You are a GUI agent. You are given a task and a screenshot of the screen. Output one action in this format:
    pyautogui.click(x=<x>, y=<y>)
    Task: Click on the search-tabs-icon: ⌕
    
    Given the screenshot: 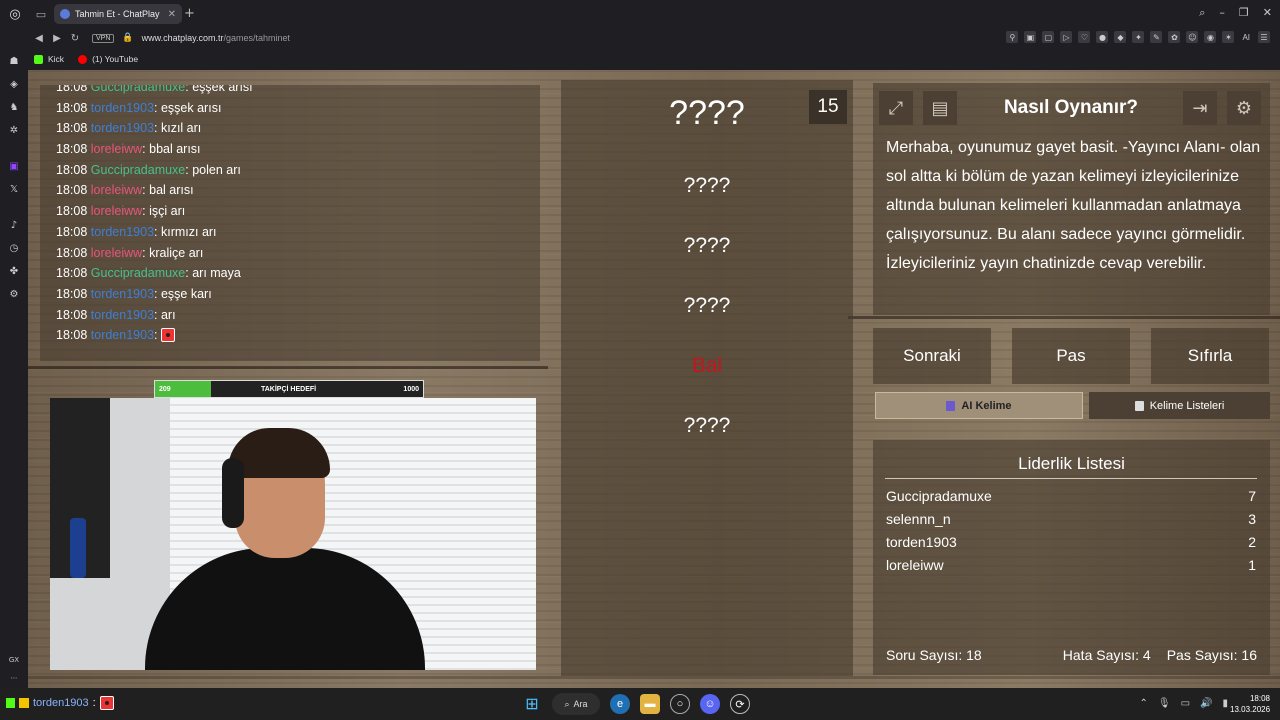 What is the action you would take?
    pyautogui.click(x=1202, y=13)
    